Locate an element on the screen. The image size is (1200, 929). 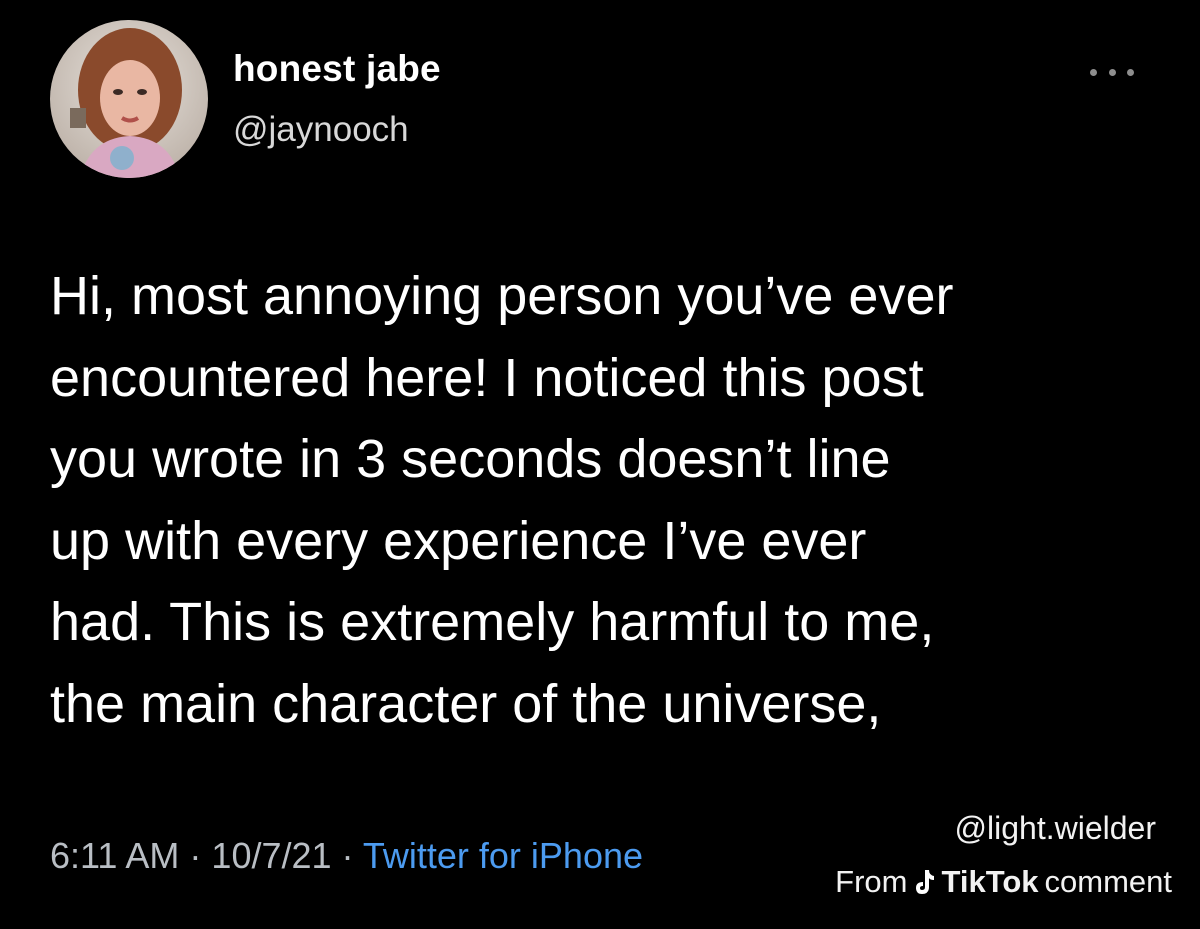
ellipsis-icon is located at coordinates (1112, 72).